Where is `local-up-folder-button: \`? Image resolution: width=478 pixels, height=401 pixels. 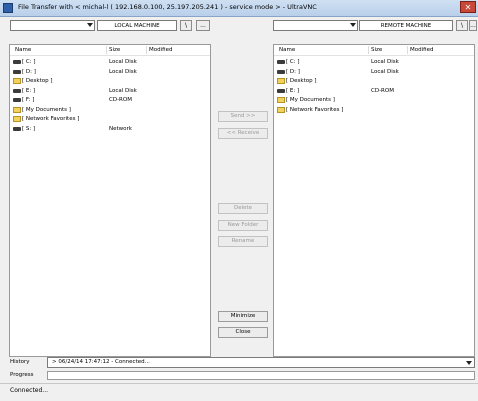 local-up-folder-button: \ is located at coordinates (186, 25).